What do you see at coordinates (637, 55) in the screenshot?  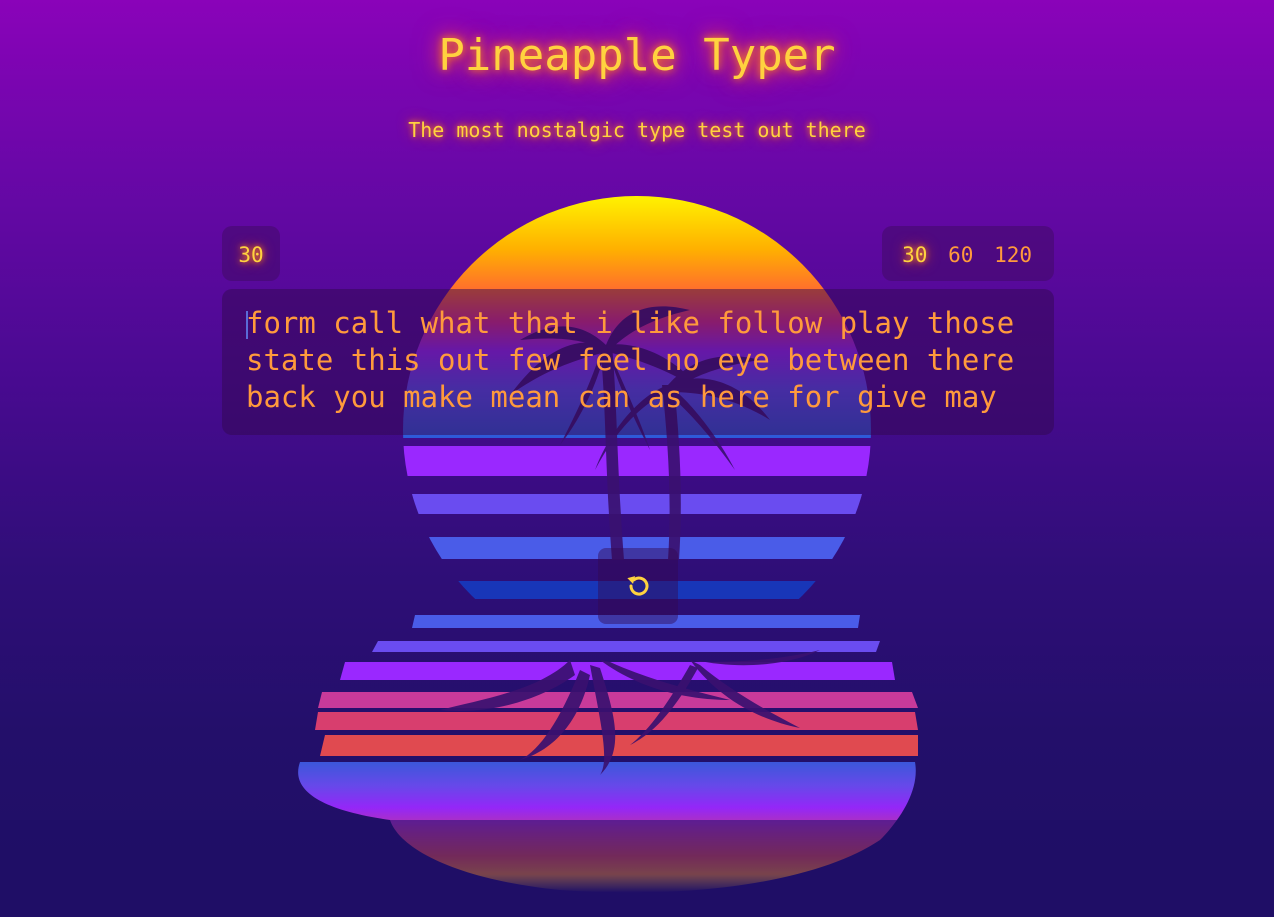 I see `page-title: Pineapple Typer` at bounding box center [637, 55].